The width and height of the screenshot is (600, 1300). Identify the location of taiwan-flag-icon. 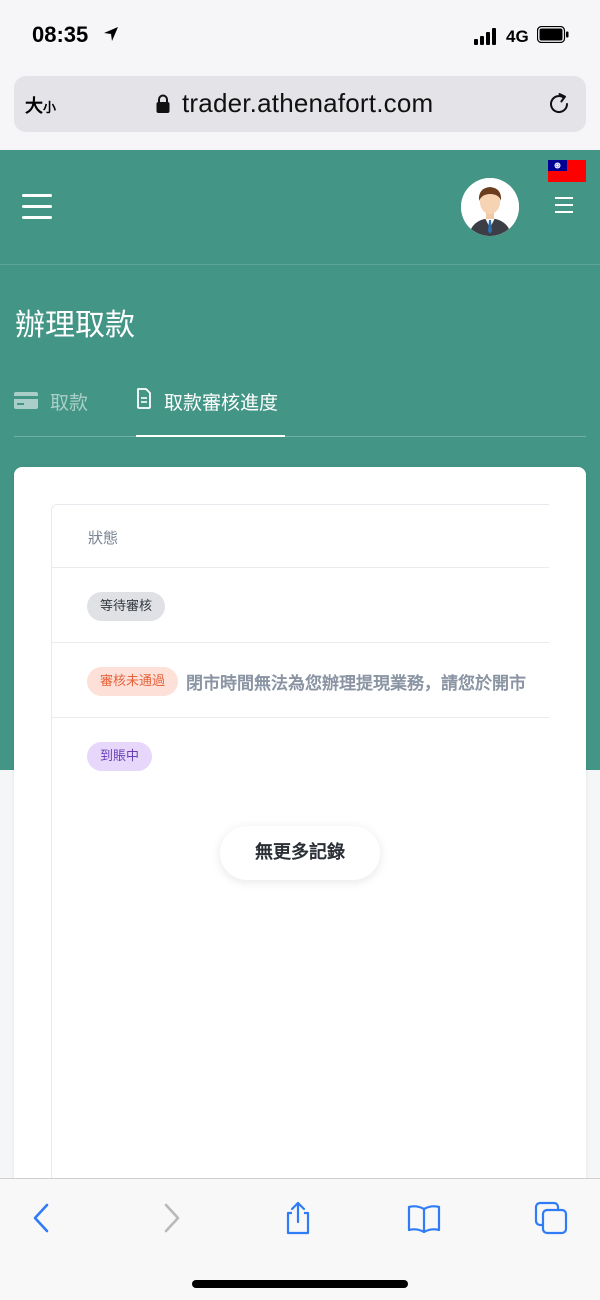
(567, 171).